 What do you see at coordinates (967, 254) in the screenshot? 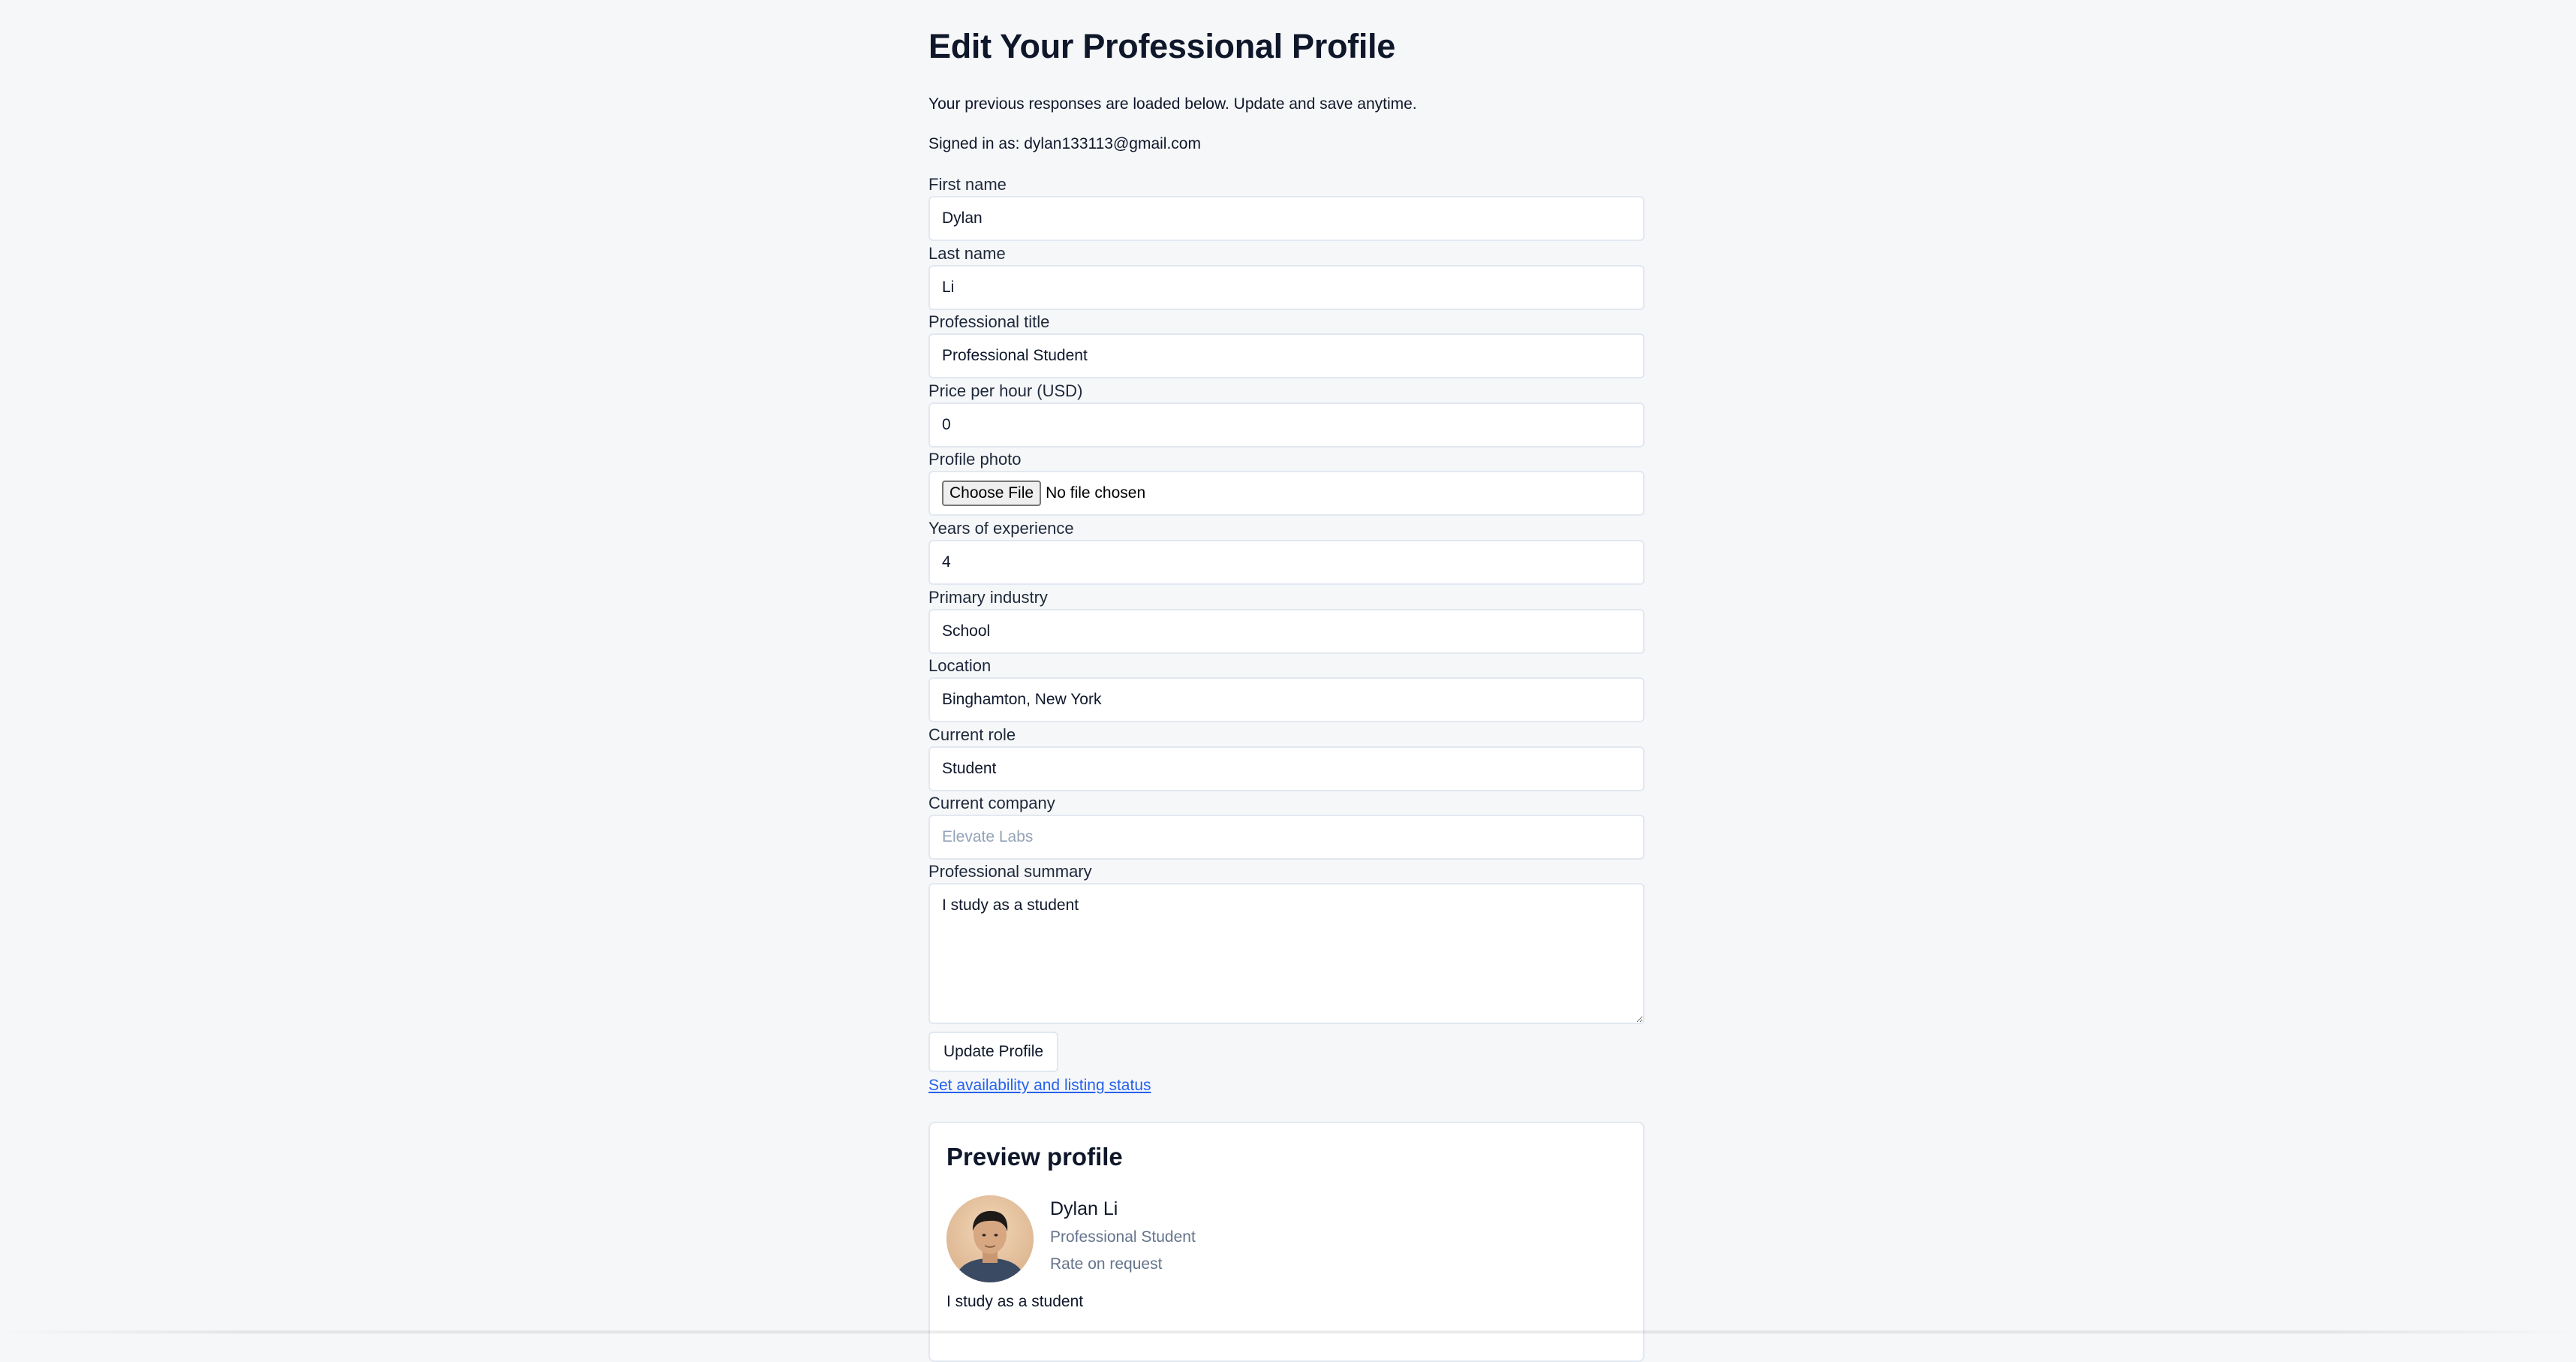
I see `last-name-label: Last name` at bounding box center [967, 254].